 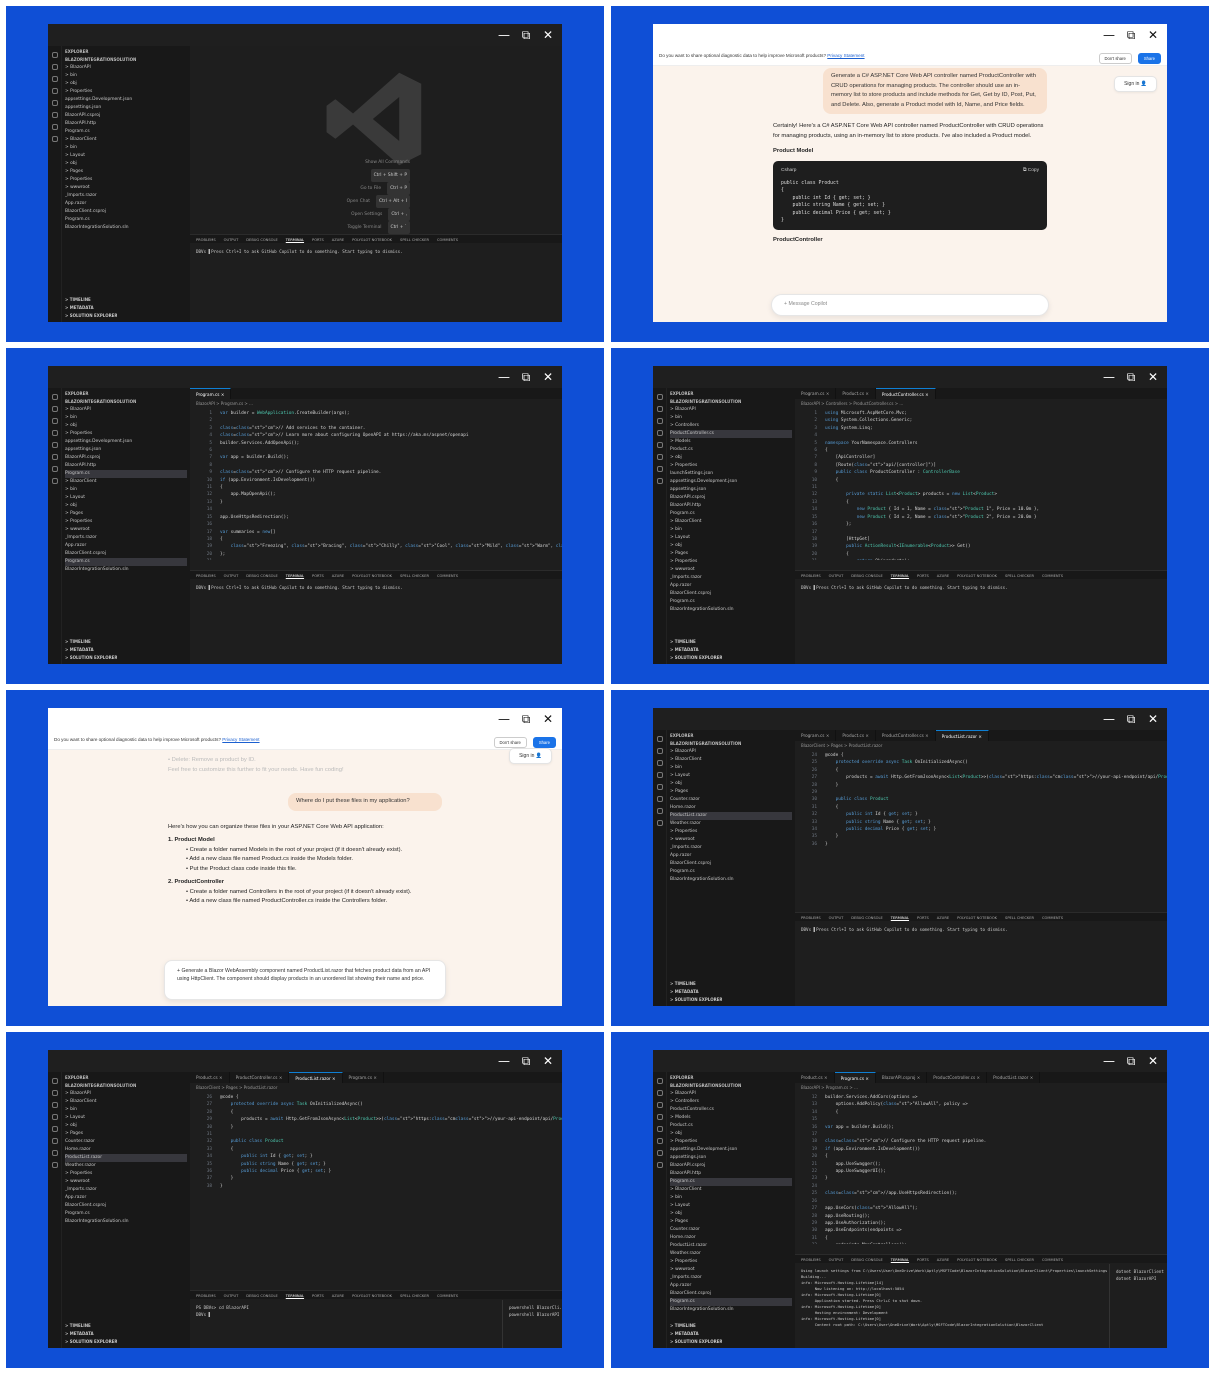 What do you see at coordinates (836, 1260) in the screenshot?
I see `panel-tab: OUTPUT` at bounding box center [836, 1260].